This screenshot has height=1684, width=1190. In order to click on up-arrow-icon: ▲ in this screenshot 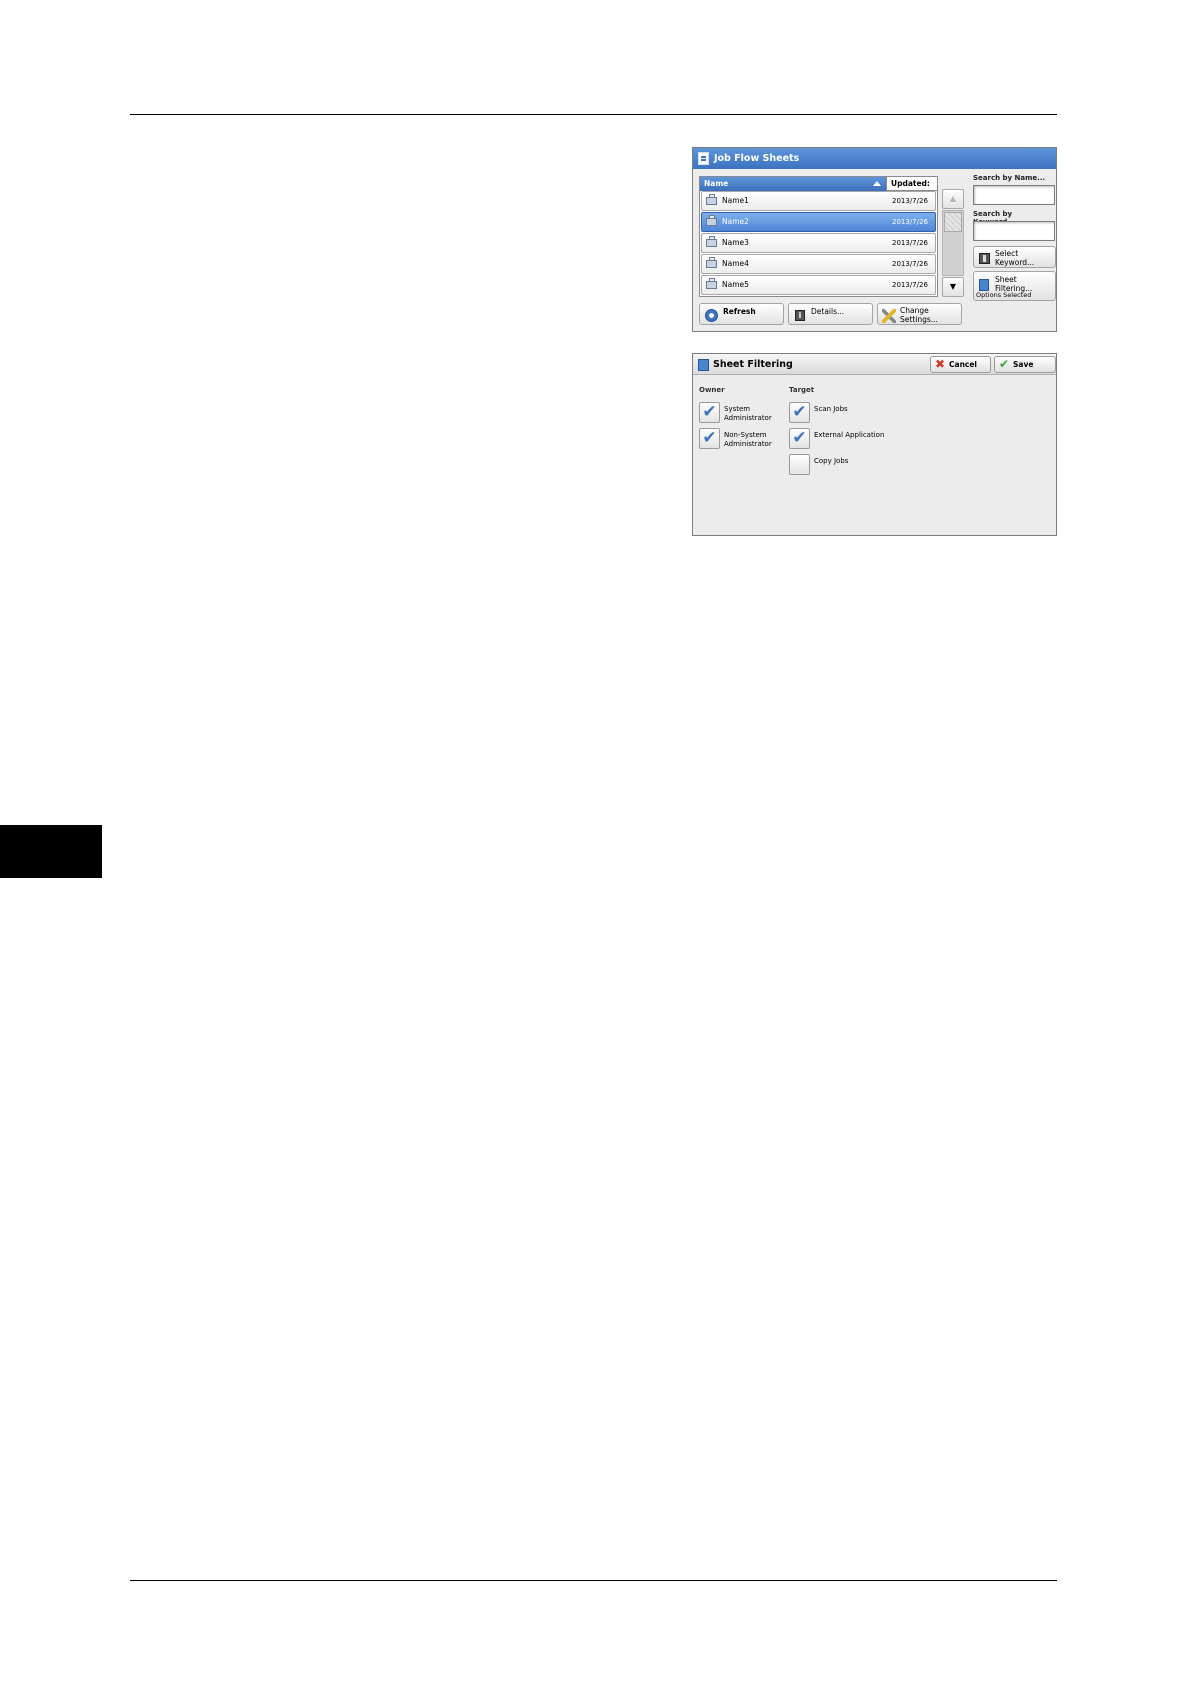, I will do `click(953, 198)`.